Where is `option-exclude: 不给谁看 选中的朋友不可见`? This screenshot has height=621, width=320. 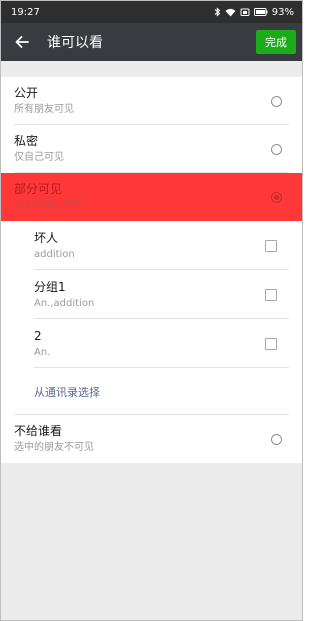
option-exclude: 不给谁看 选中的朋友不可见 is located at coordinates (151, 439).